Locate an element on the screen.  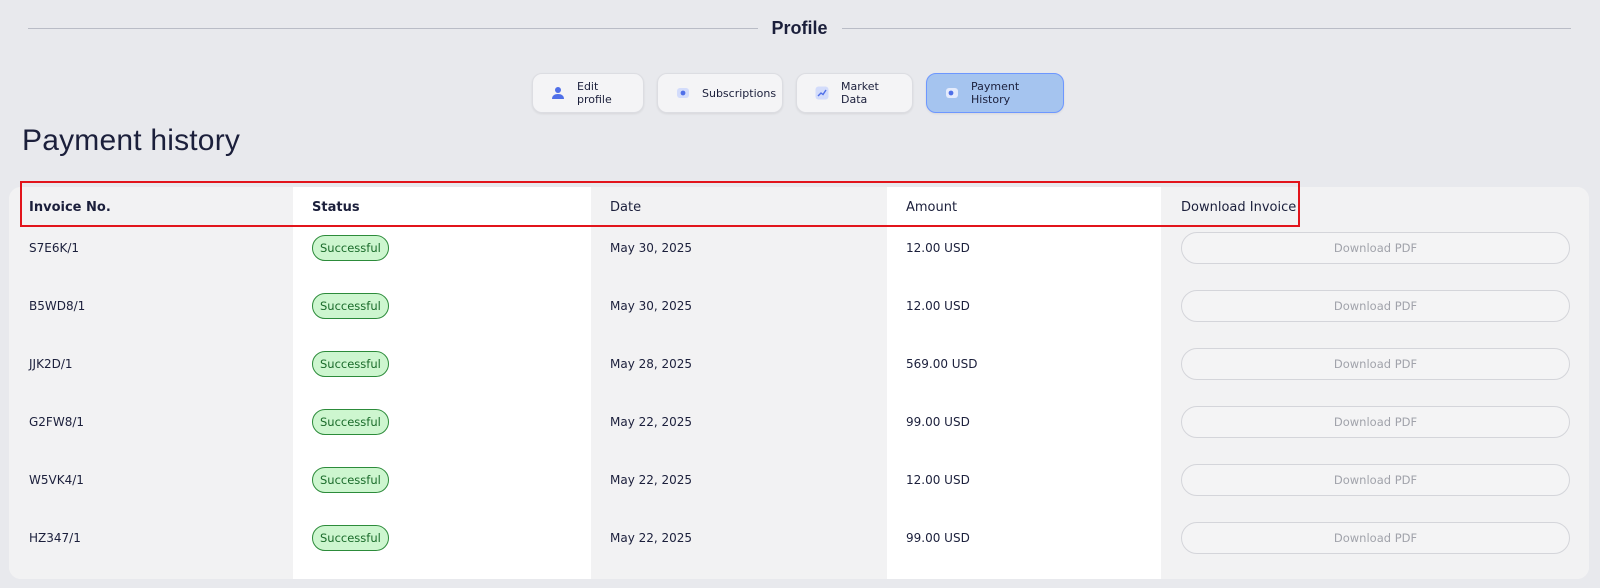
divider-left is located at coordinates (393, 28).